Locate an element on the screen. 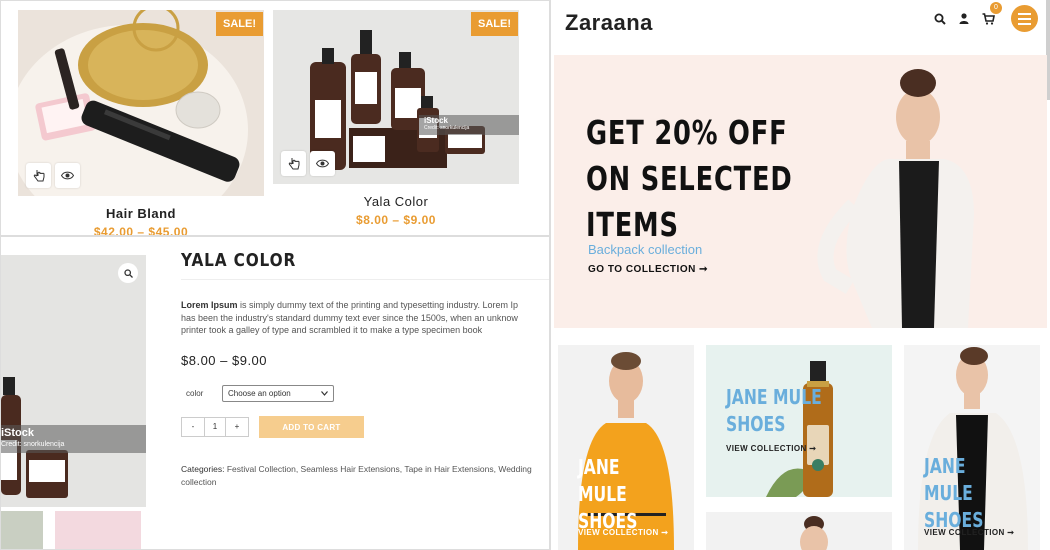 Image resolution: width=1050 pixels, height=550 pixels. menu-toggle-button is located at coordinates (1024, 18).